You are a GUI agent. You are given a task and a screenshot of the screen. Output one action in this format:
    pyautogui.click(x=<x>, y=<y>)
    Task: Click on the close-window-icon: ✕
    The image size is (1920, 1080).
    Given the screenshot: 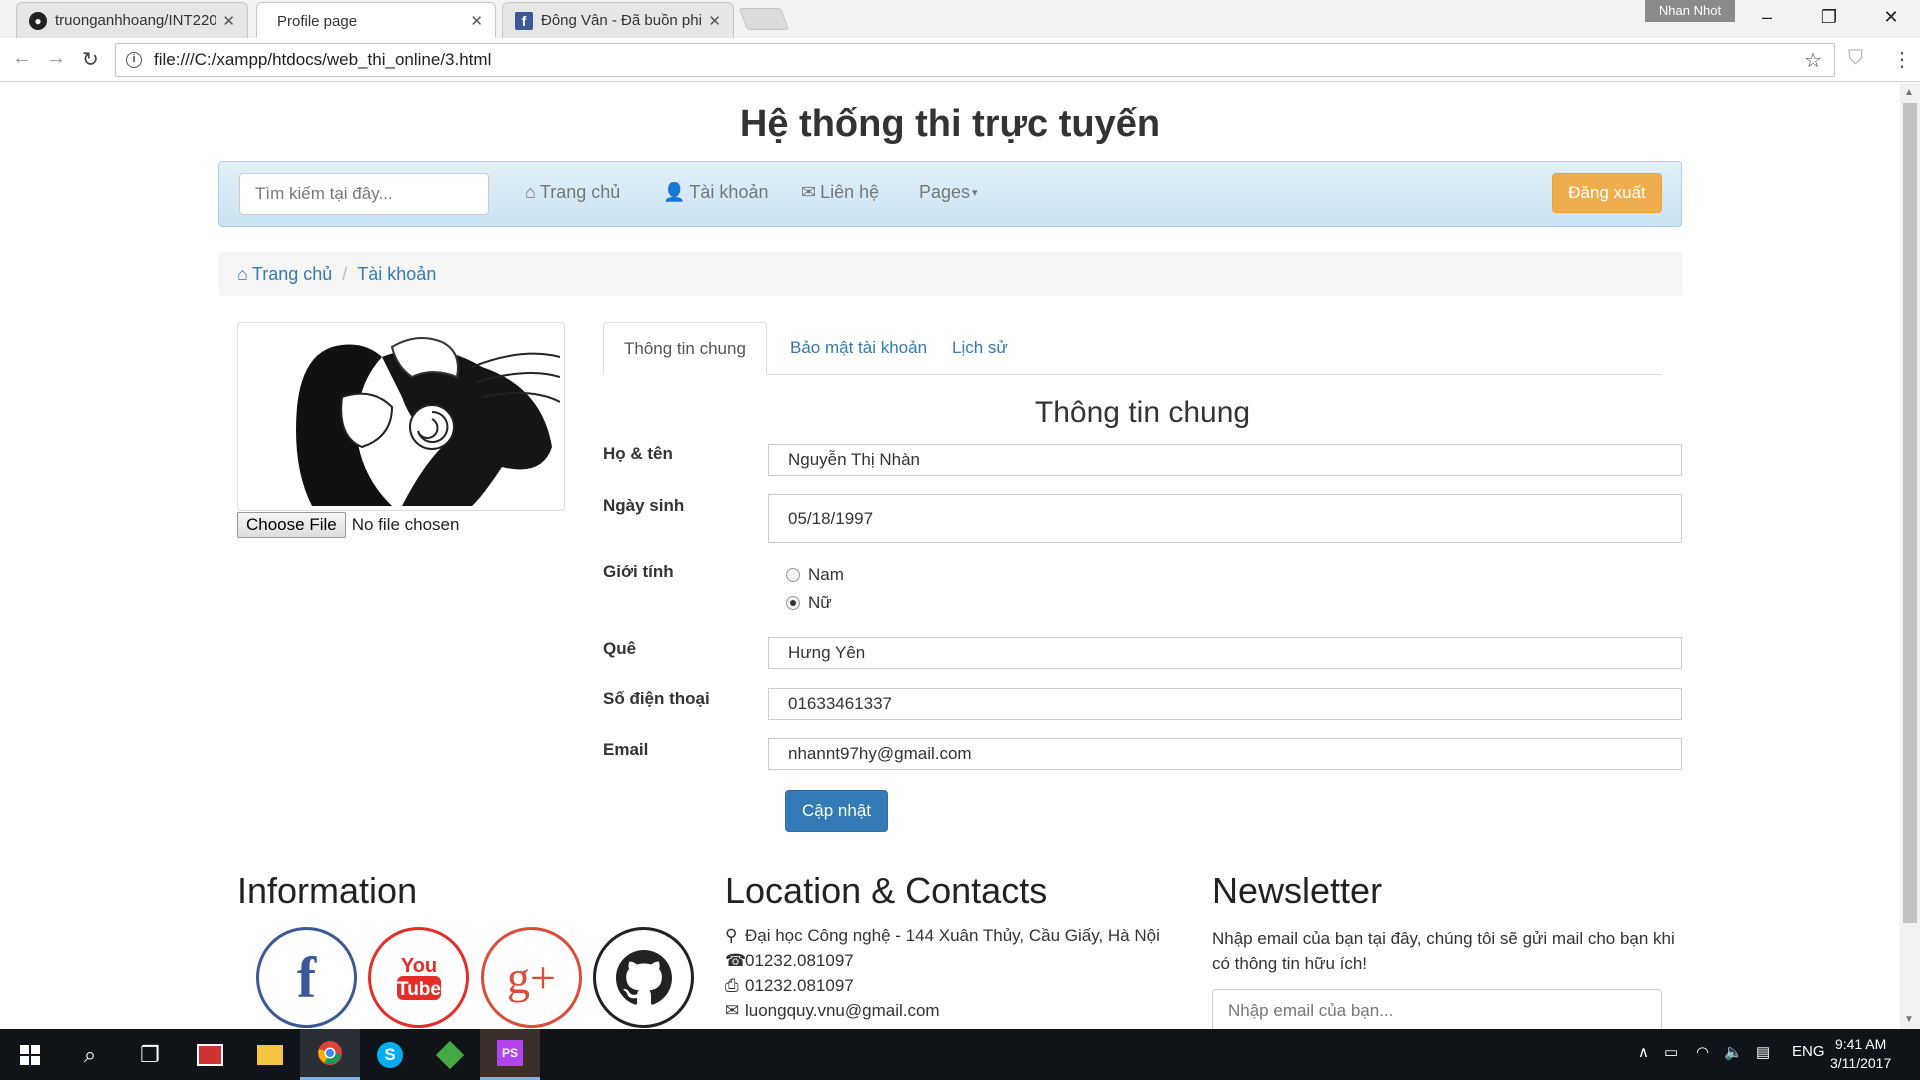 What is the action you would take?
    pyautogui.click(x=1891, y=17)
    